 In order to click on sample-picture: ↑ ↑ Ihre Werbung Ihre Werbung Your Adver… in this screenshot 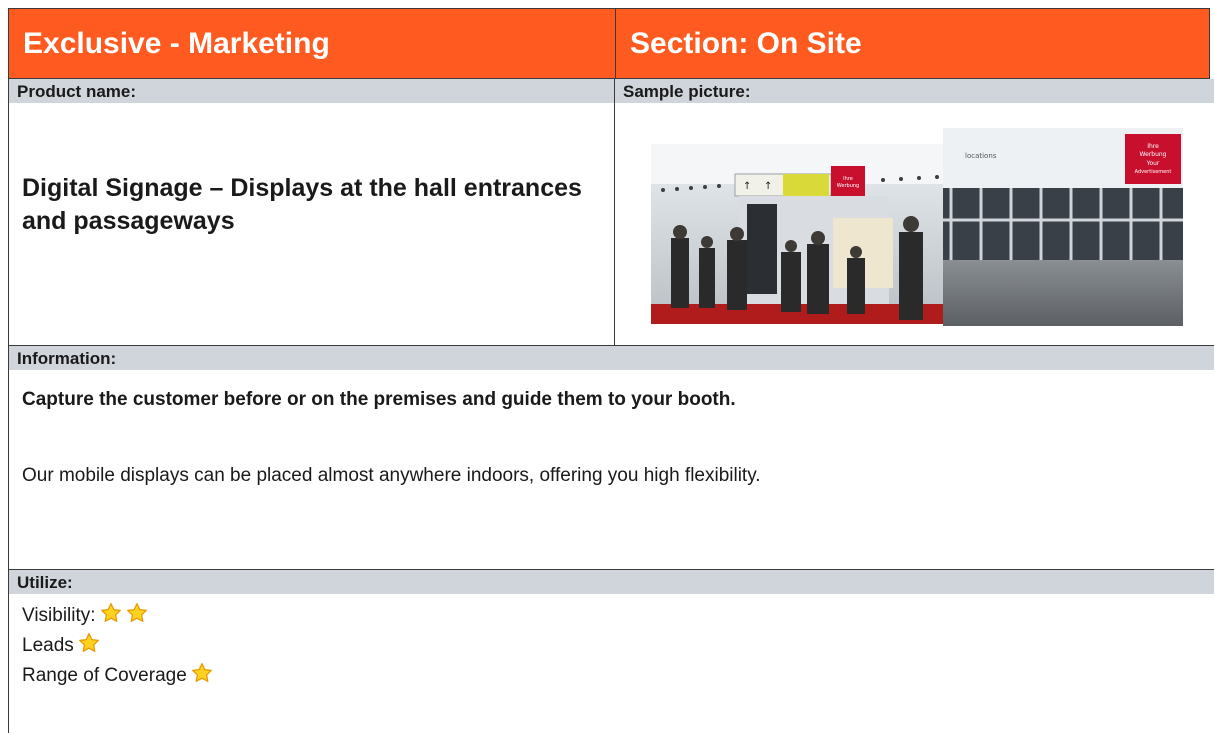, I will do `click(917, 227)`.